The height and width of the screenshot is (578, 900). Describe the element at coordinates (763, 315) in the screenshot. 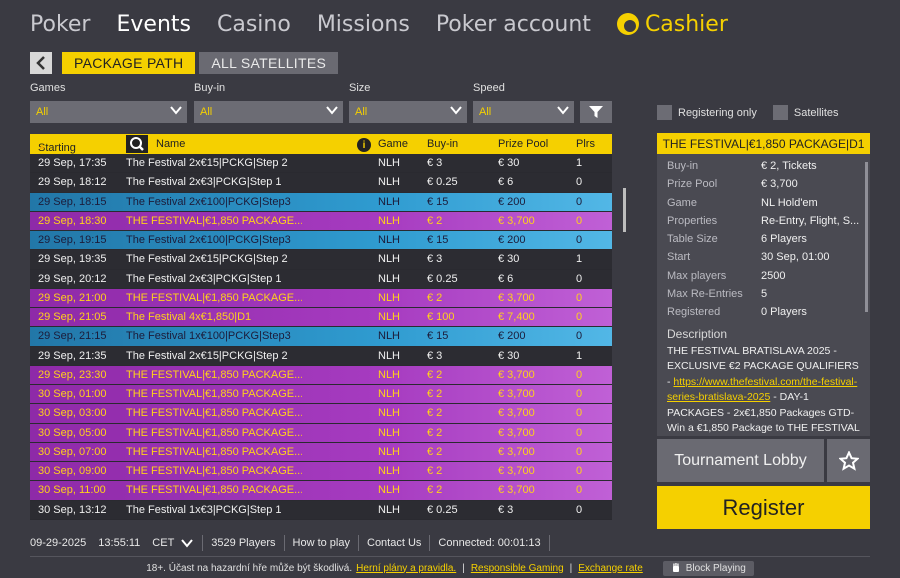

I see `detail-row: Registered 0 Players` at that location.